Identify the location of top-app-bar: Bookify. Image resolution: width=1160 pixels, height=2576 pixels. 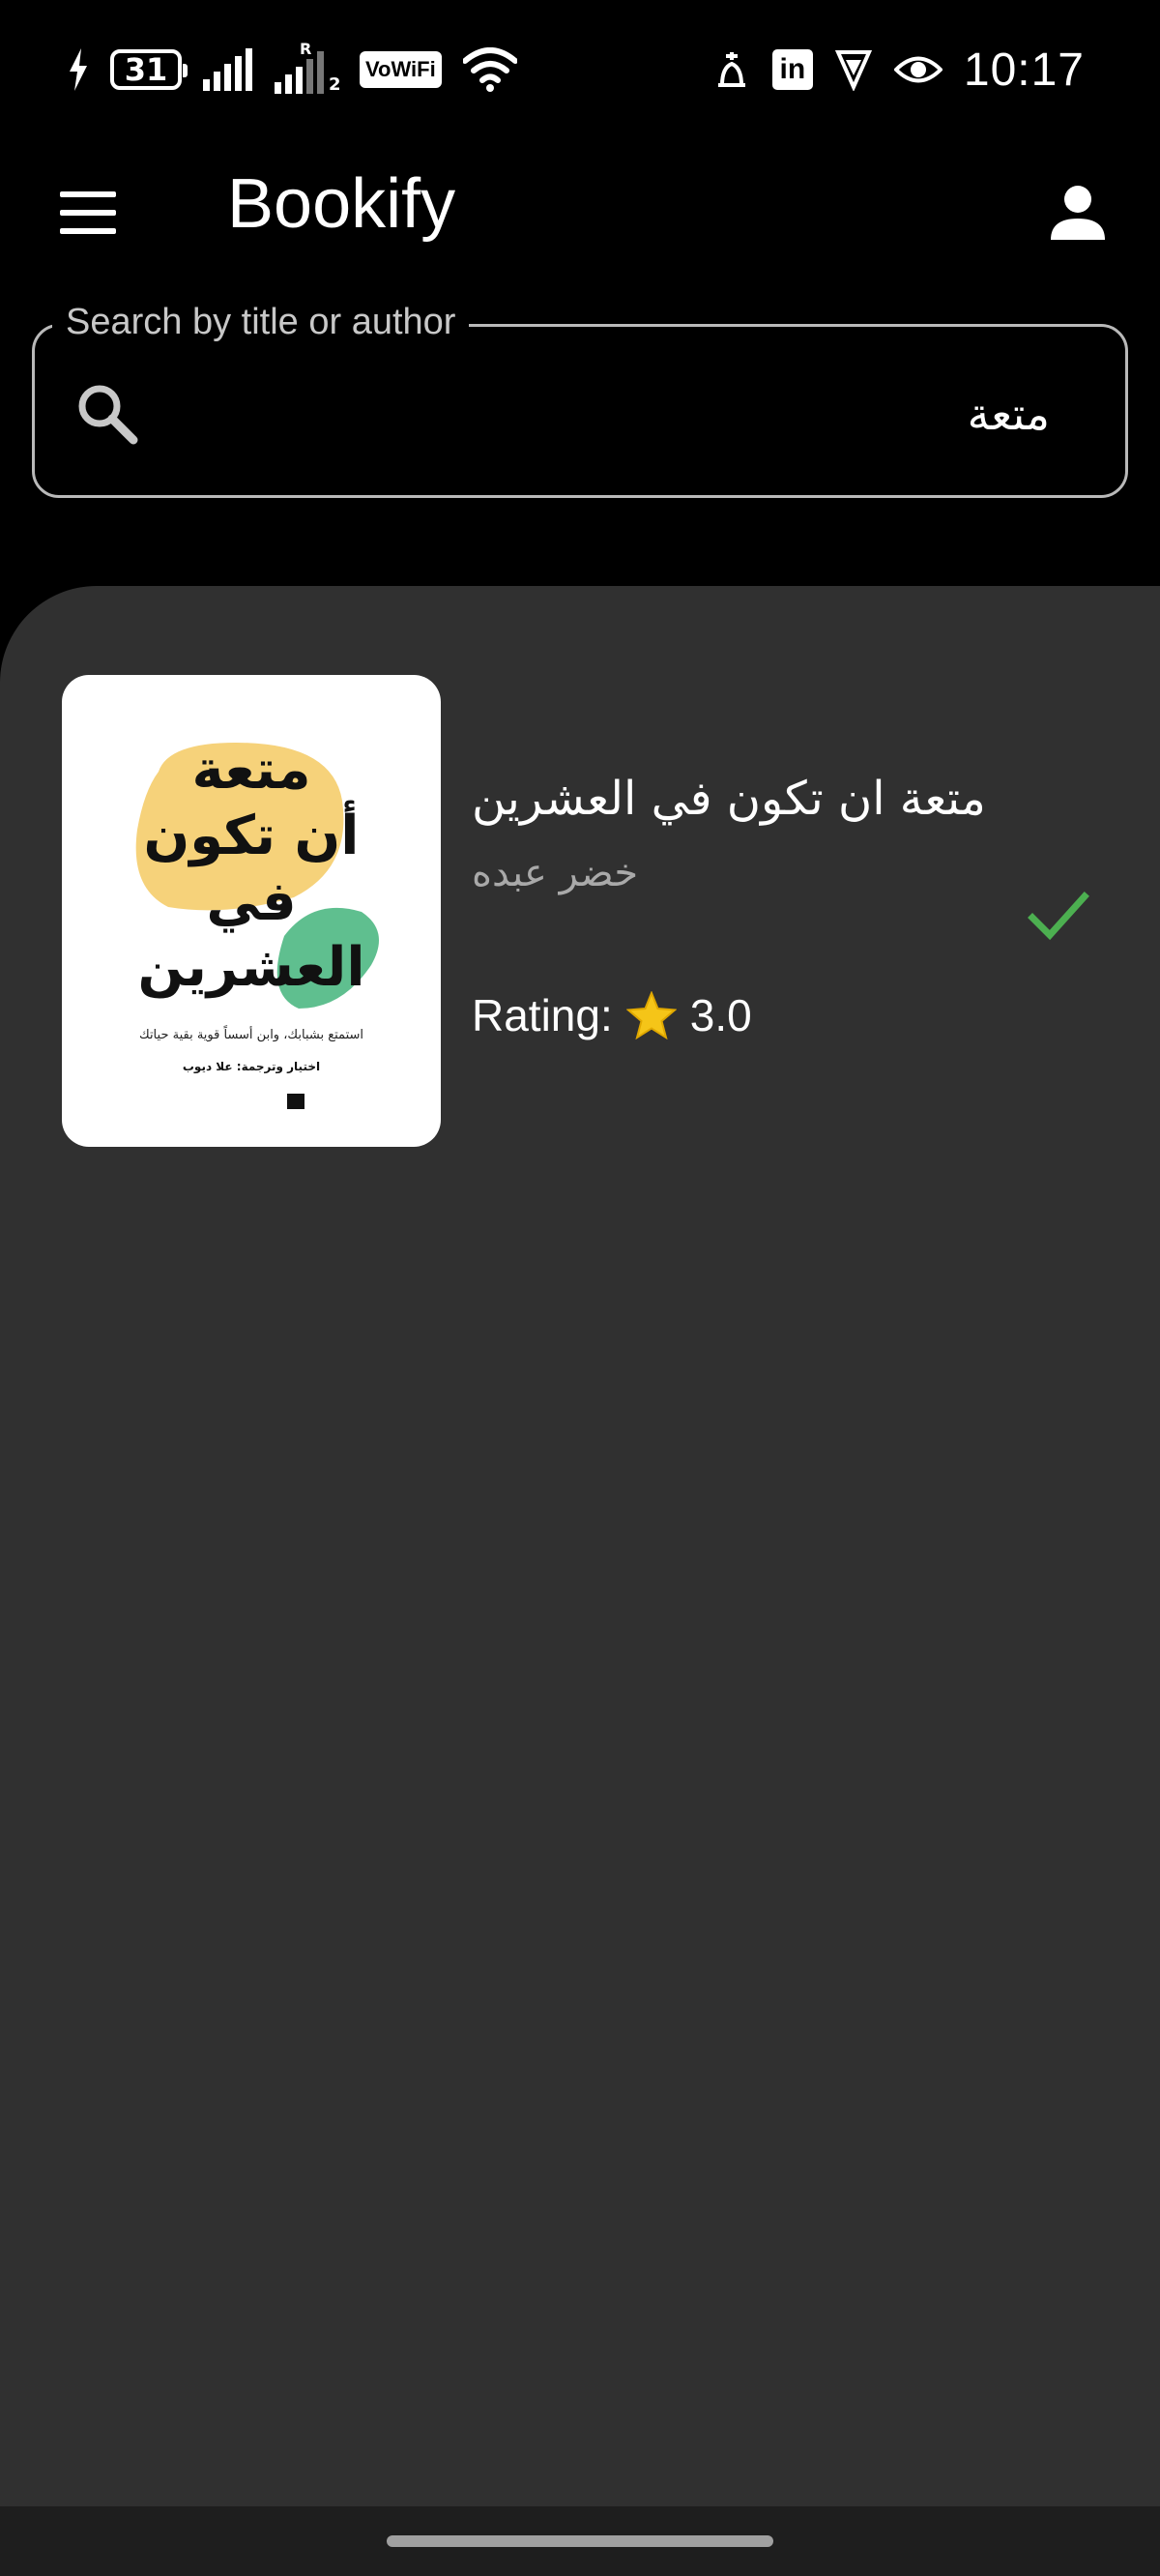
(580, 208).